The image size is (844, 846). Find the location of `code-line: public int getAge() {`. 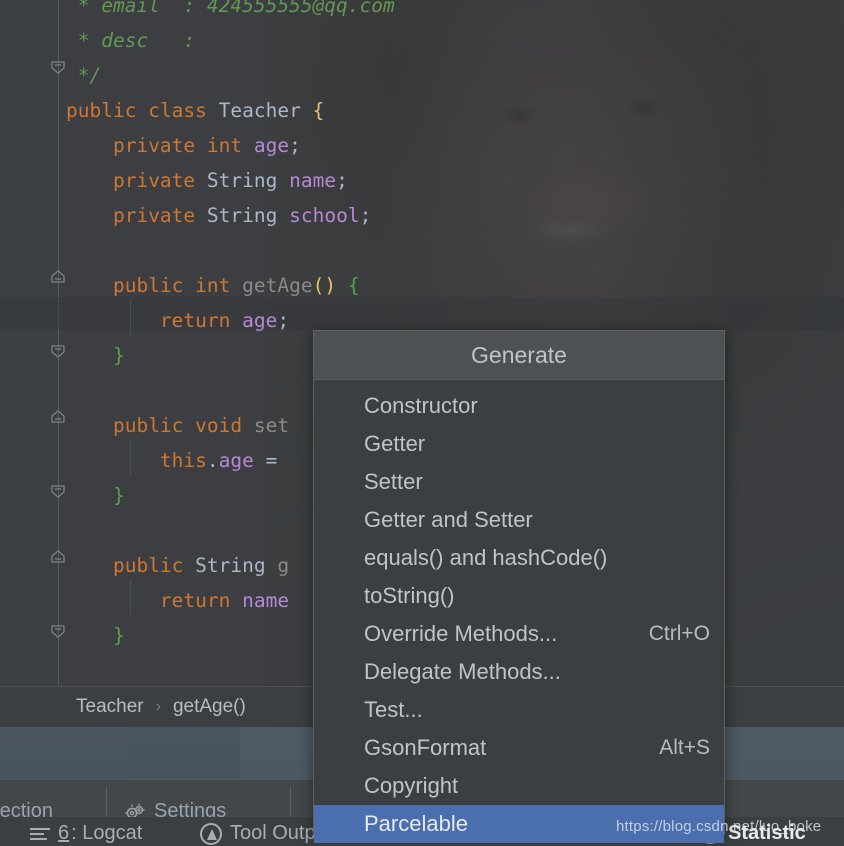

code-line: public int getAge() { is located at coordinates (455, 285).